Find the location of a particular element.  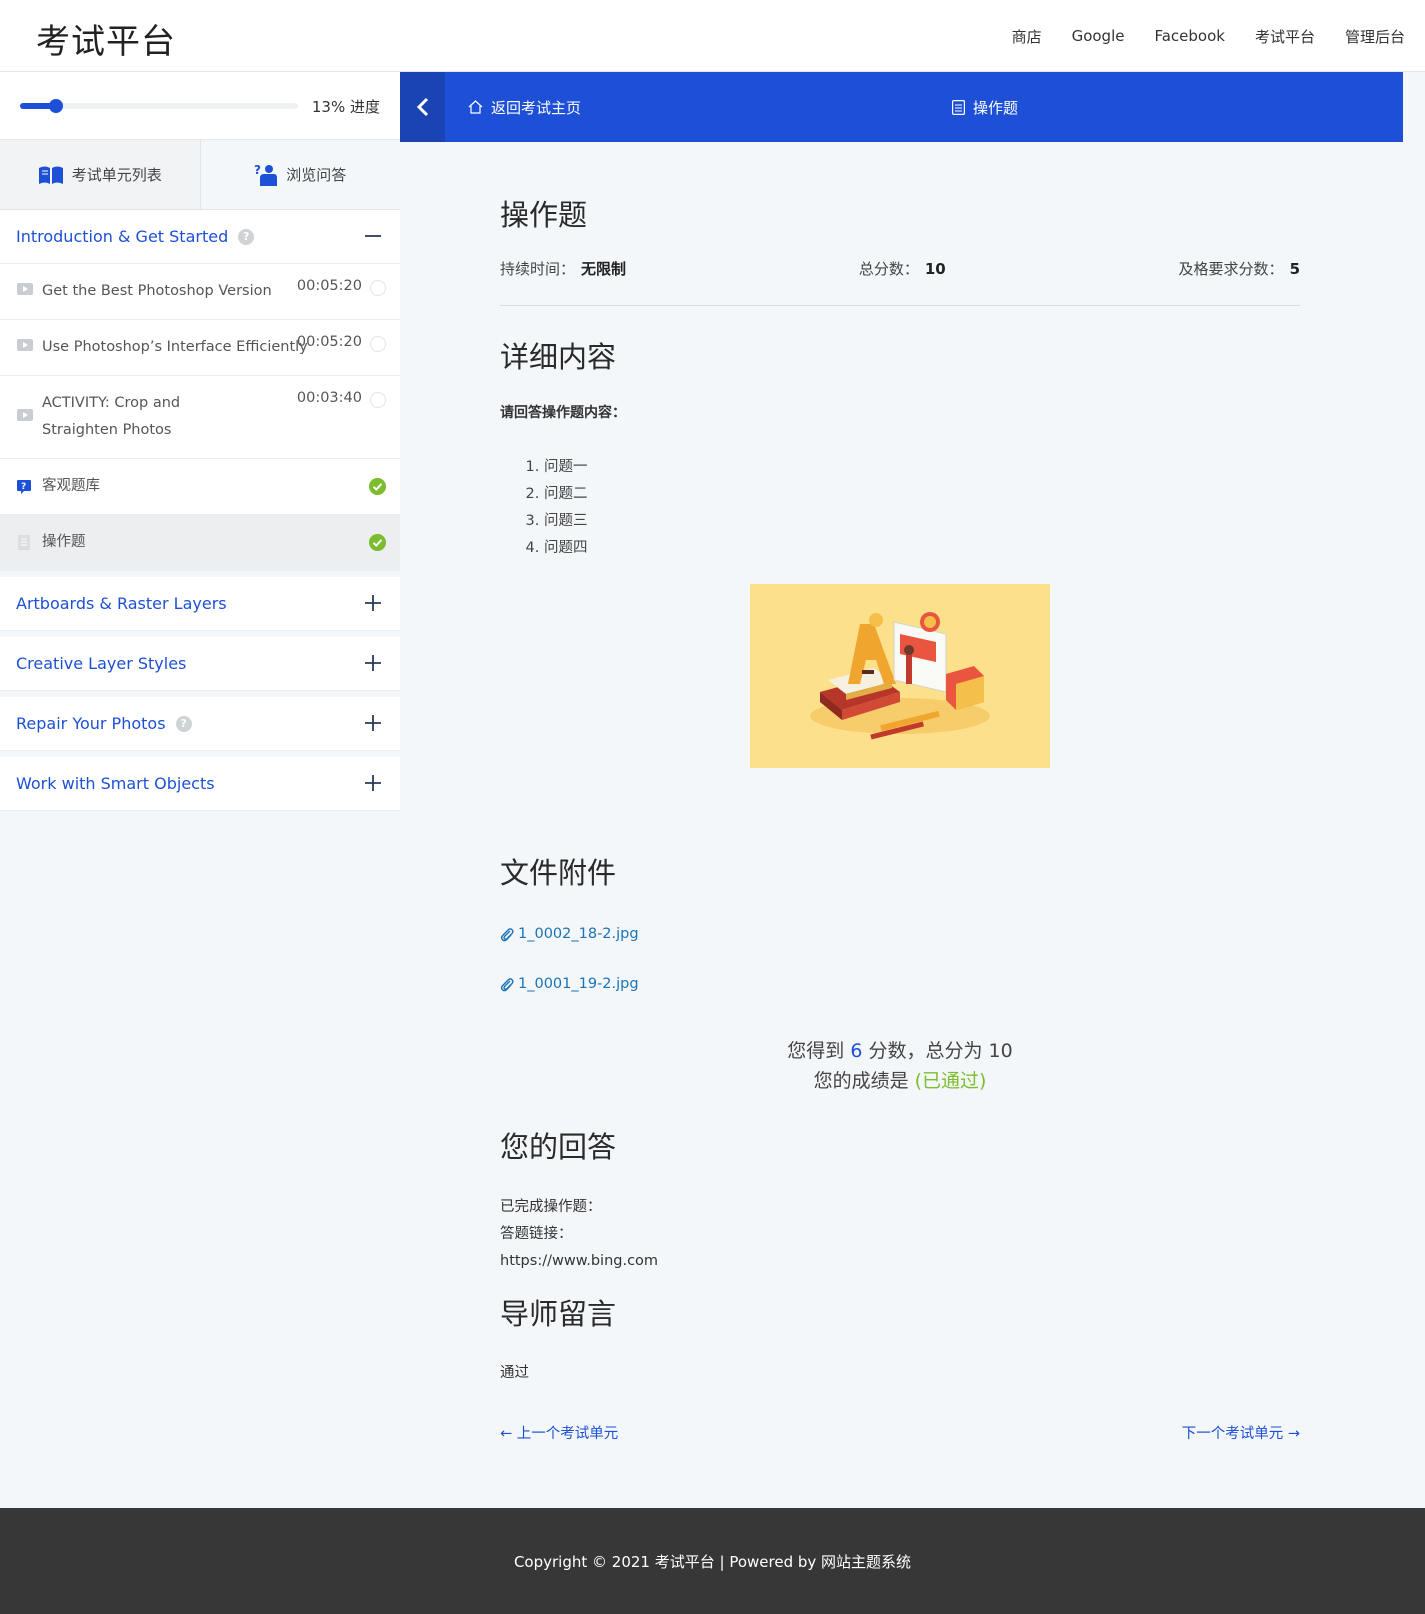

section-work-with-smart-objects: Work with Smart Objects is located at coordinates (200, 784).